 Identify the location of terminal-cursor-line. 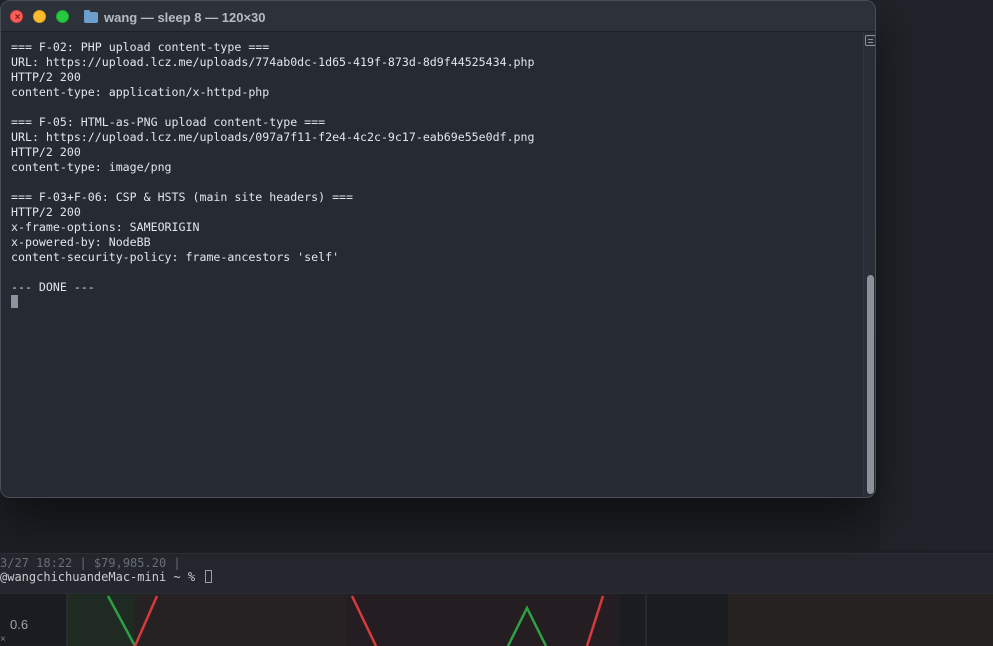
(437, 302).